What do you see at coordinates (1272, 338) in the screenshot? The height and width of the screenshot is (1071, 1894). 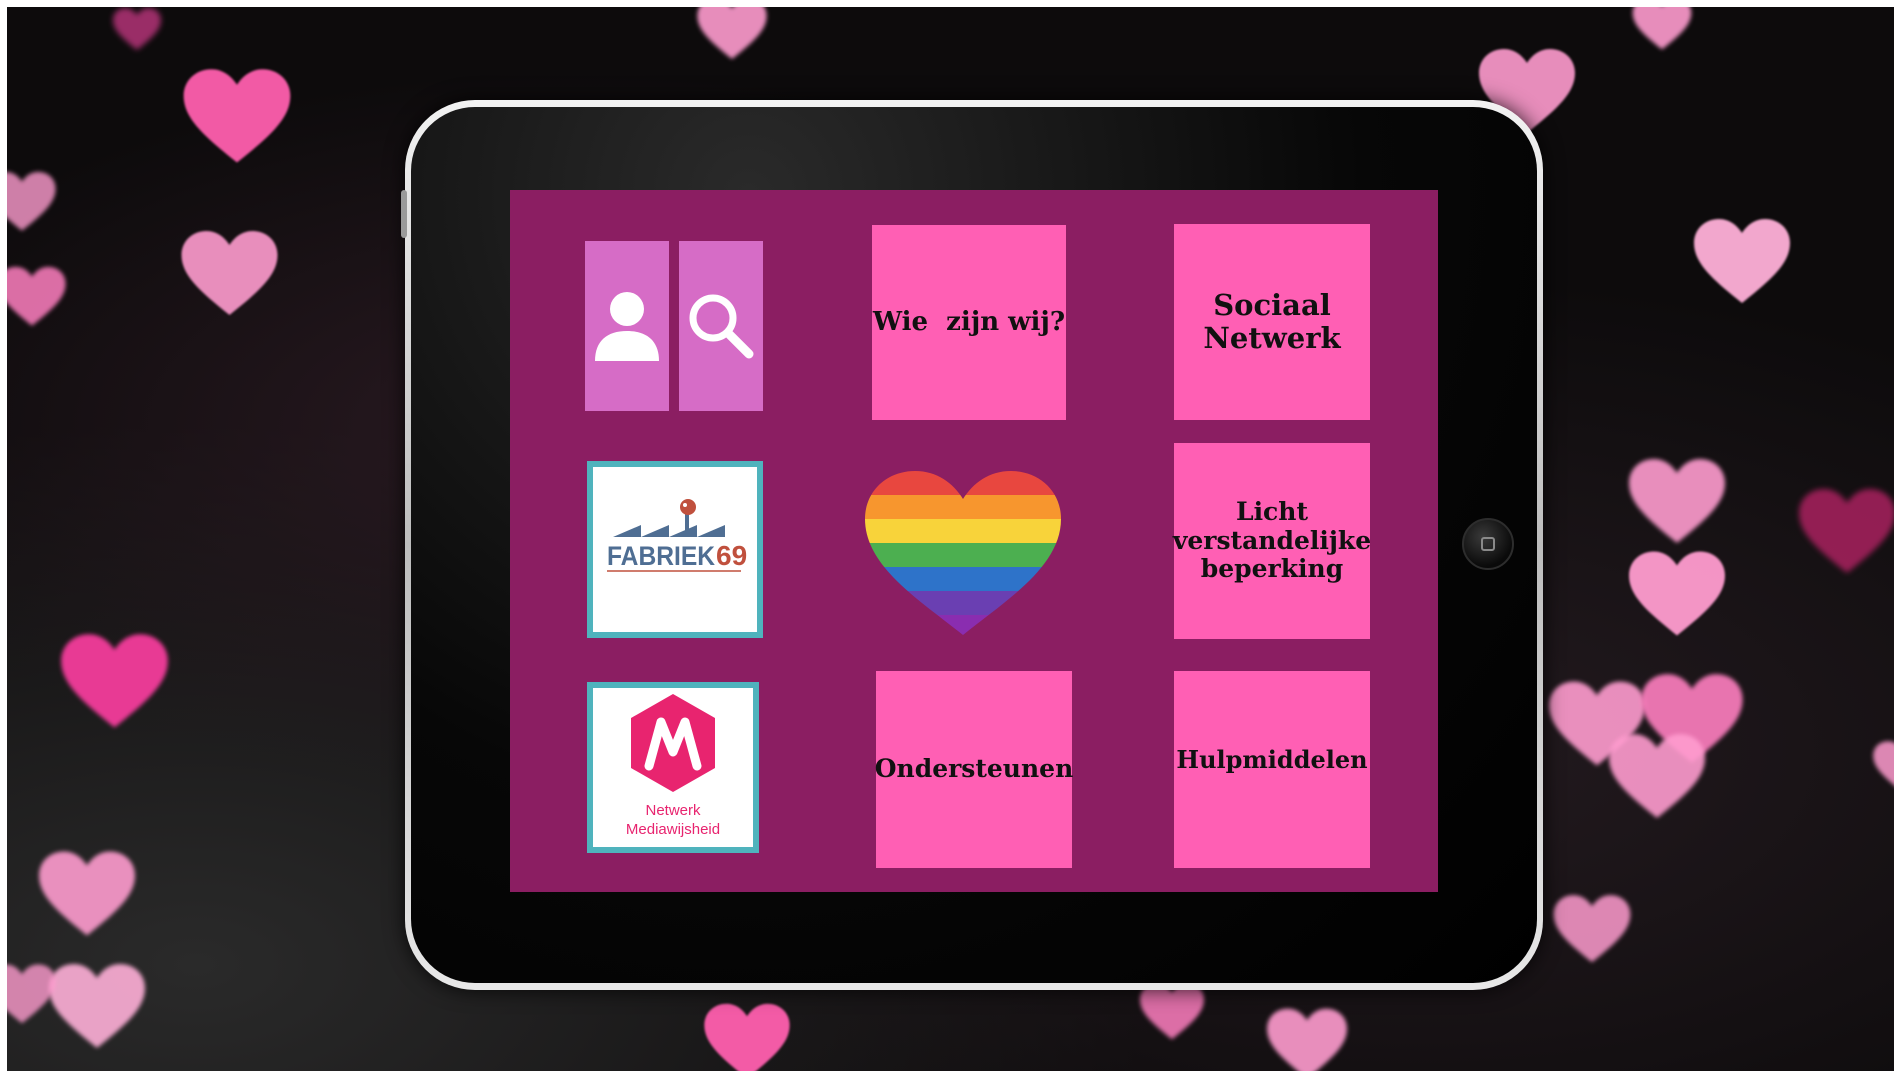 I see `tile-sociaal-netwerk-label-line2: Netwerk` at bounding box center [1272, 338].